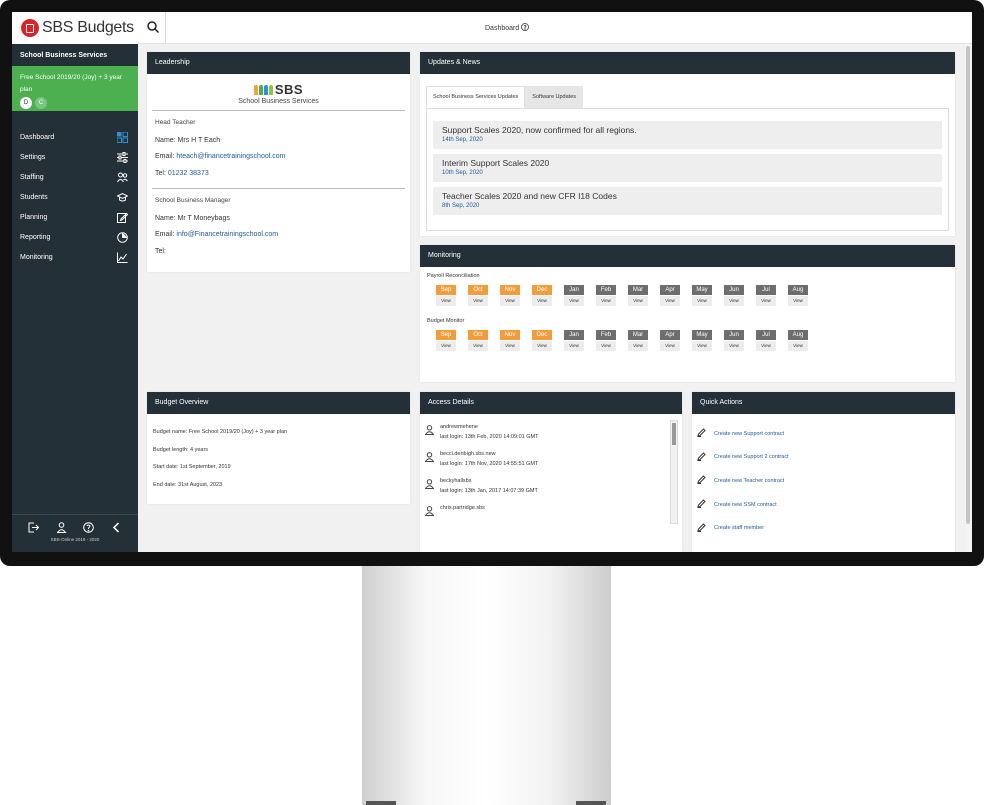  Describe the element at coordinates (33, 157) in the screenshot. I see `sidebar-item-label: Settings` at that location.